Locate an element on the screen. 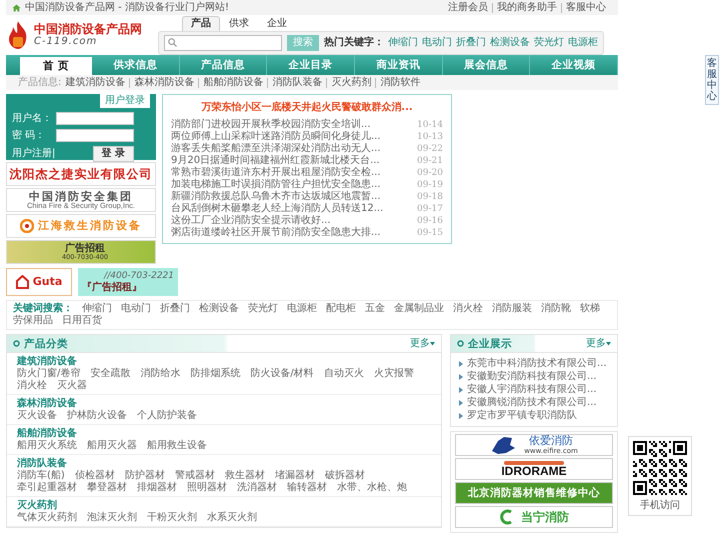  category-title: 消防队装备 is located at coordinates (224, 464).